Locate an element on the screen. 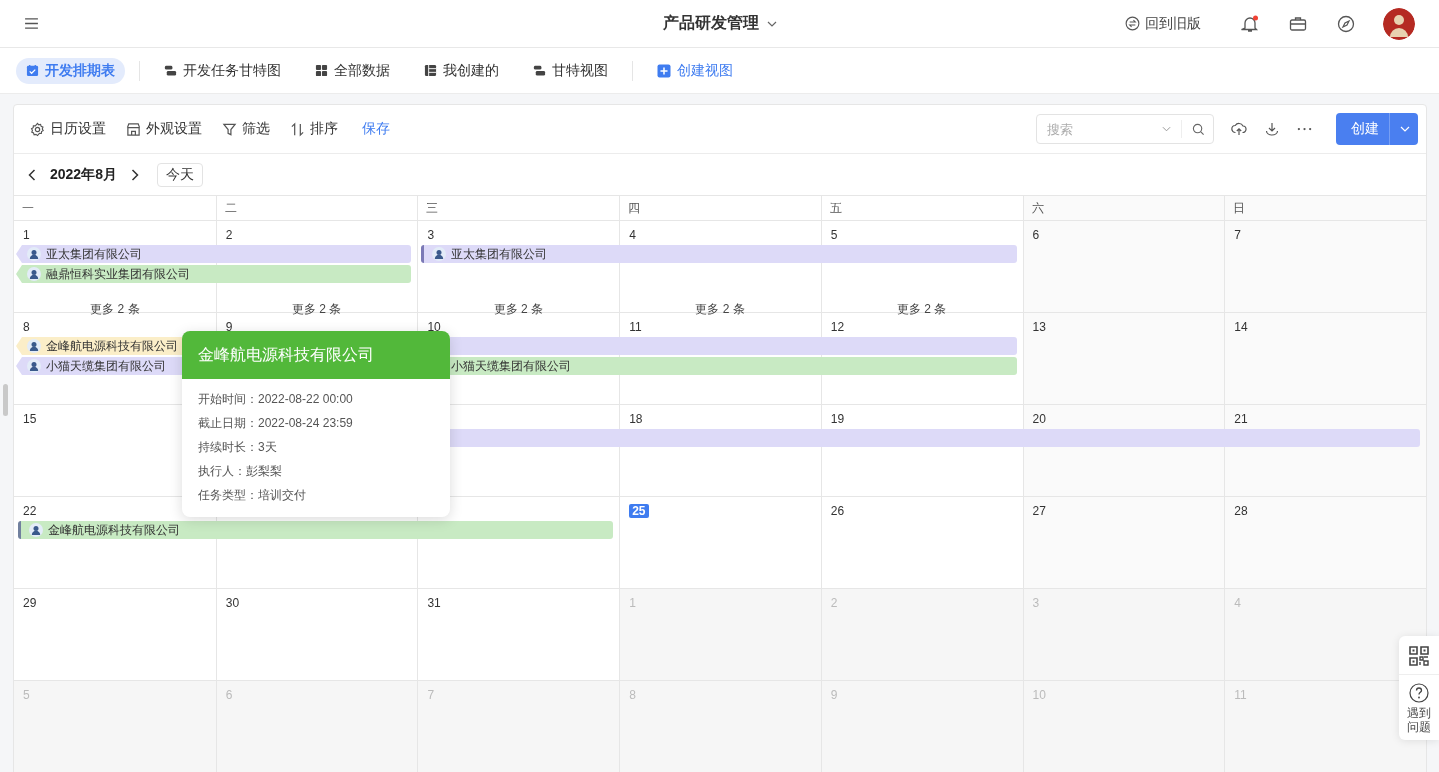  day-number: 27 is located at coordinates (1039, 511).